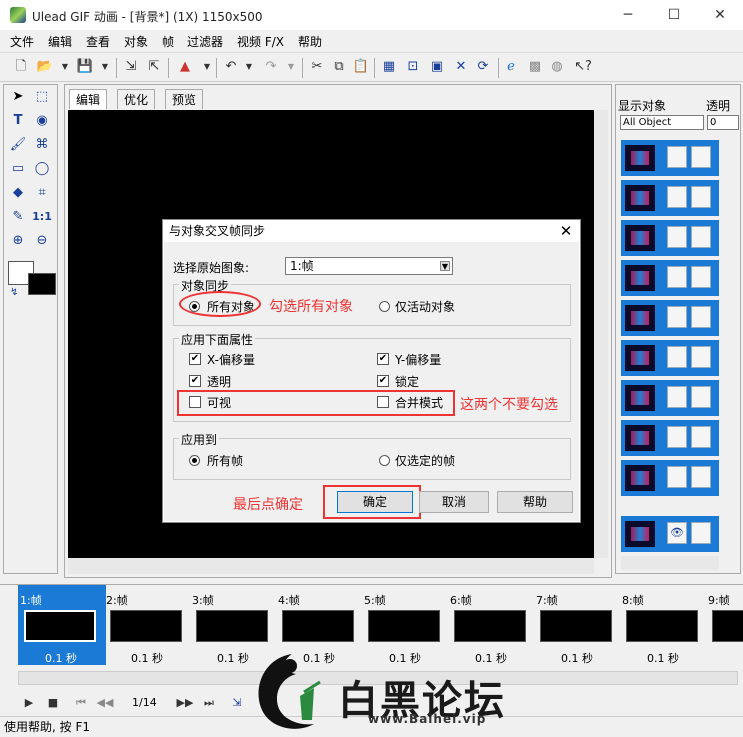 The height and width of the screenshot is (737, 743). I want to click on menu-edit: 编辑, so click(60, 41).